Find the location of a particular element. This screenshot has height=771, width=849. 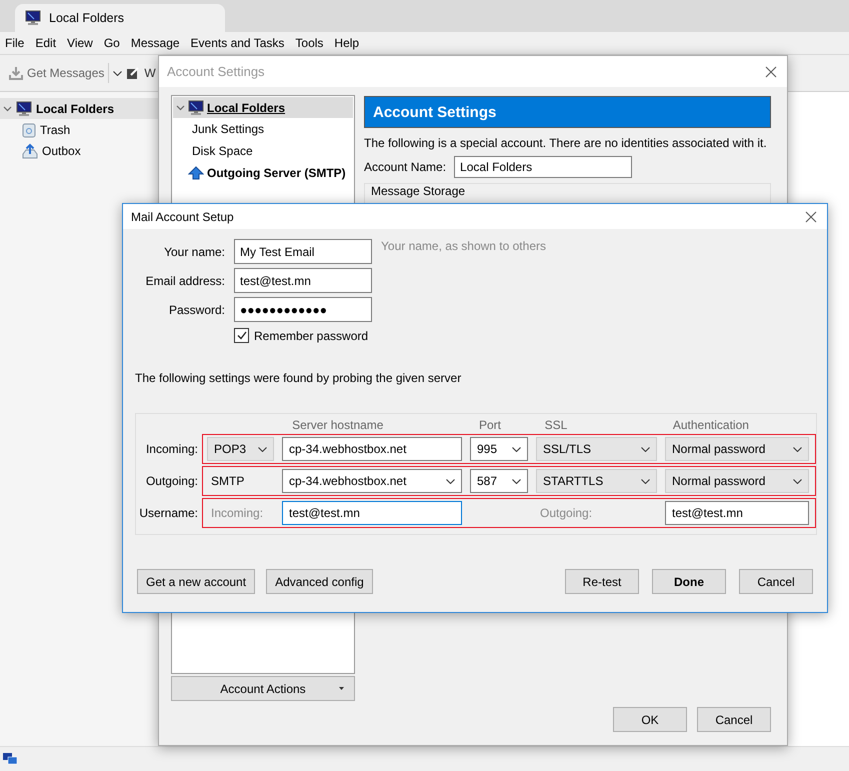

menu-item: View is located at coordinates (80, 43).